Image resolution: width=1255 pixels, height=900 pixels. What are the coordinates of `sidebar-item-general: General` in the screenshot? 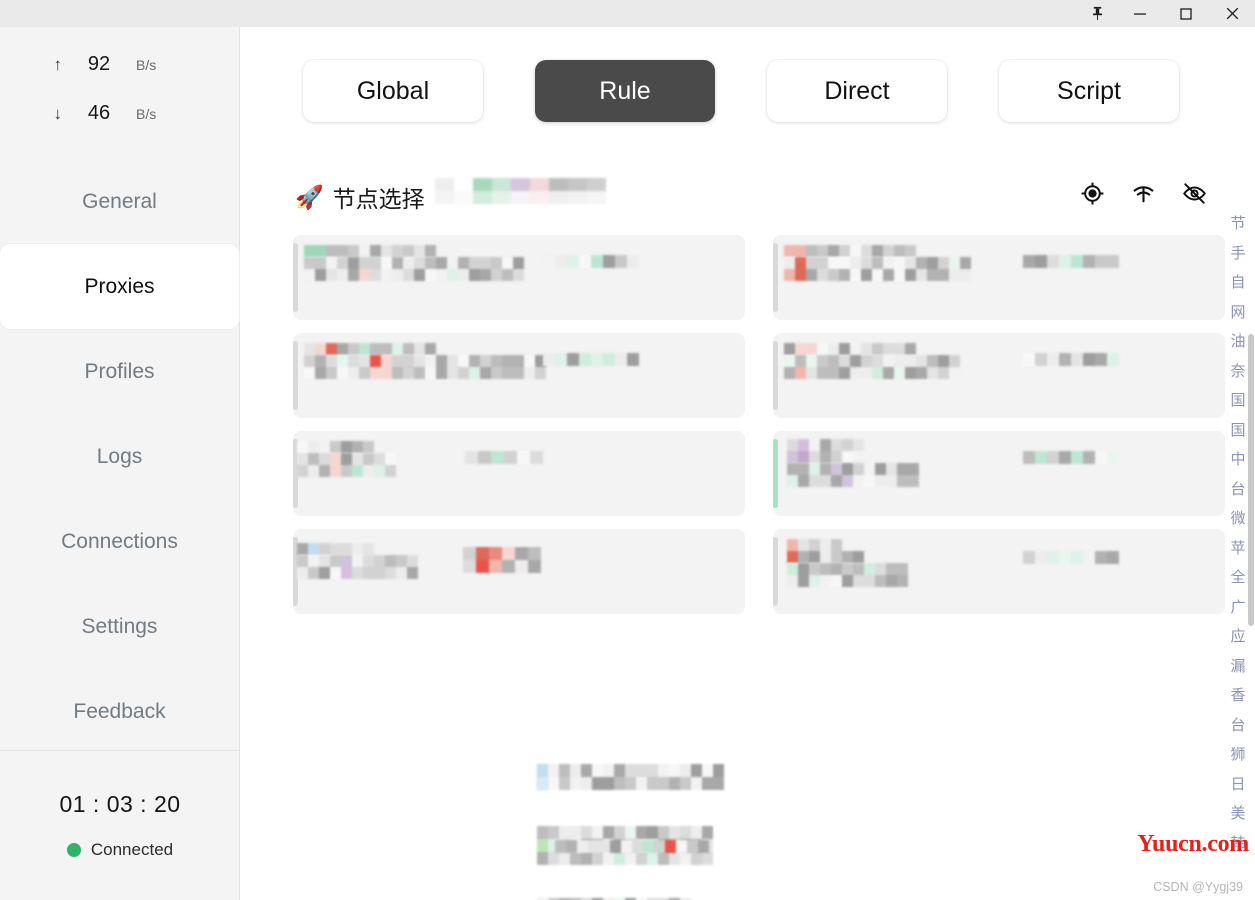 It's located at (119, 201).